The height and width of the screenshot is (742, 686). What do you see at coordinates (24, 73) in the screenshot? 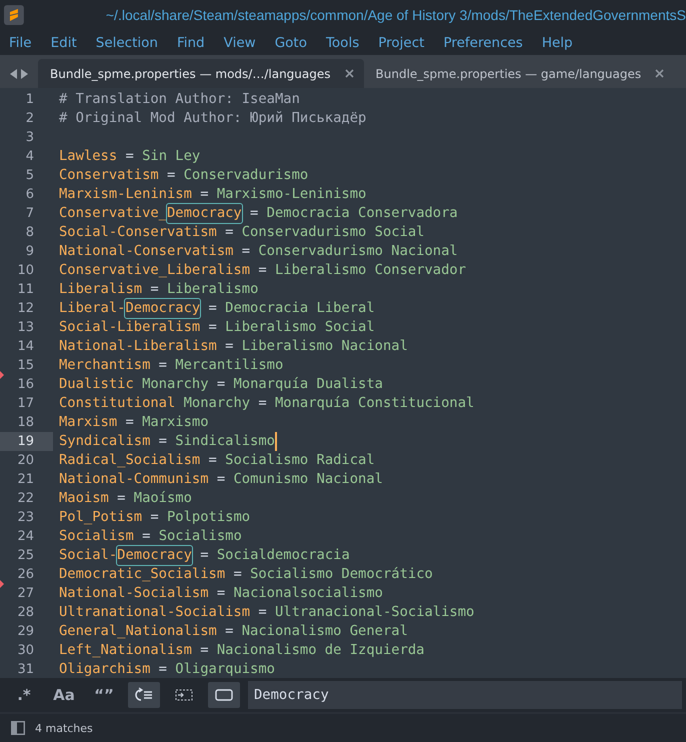
I see `forward-arrow-icon` at bounding box center [24, 73].